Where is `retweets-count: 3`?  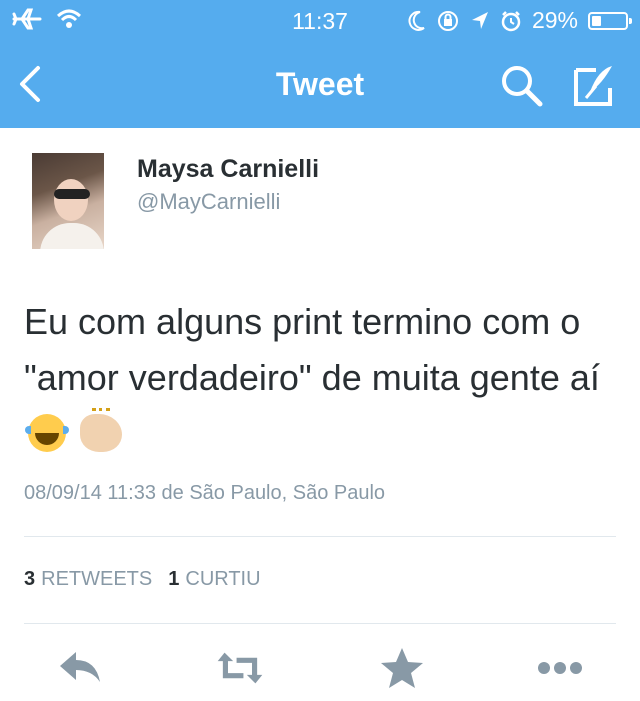 retweets-count: 3 is located at coordinates (30, 579).